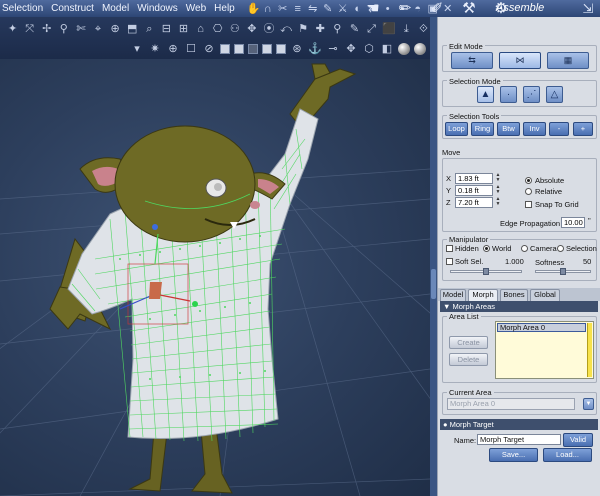 The image size is (600, 496). I want to click on brush-icon: ✎, so click(328, 9).